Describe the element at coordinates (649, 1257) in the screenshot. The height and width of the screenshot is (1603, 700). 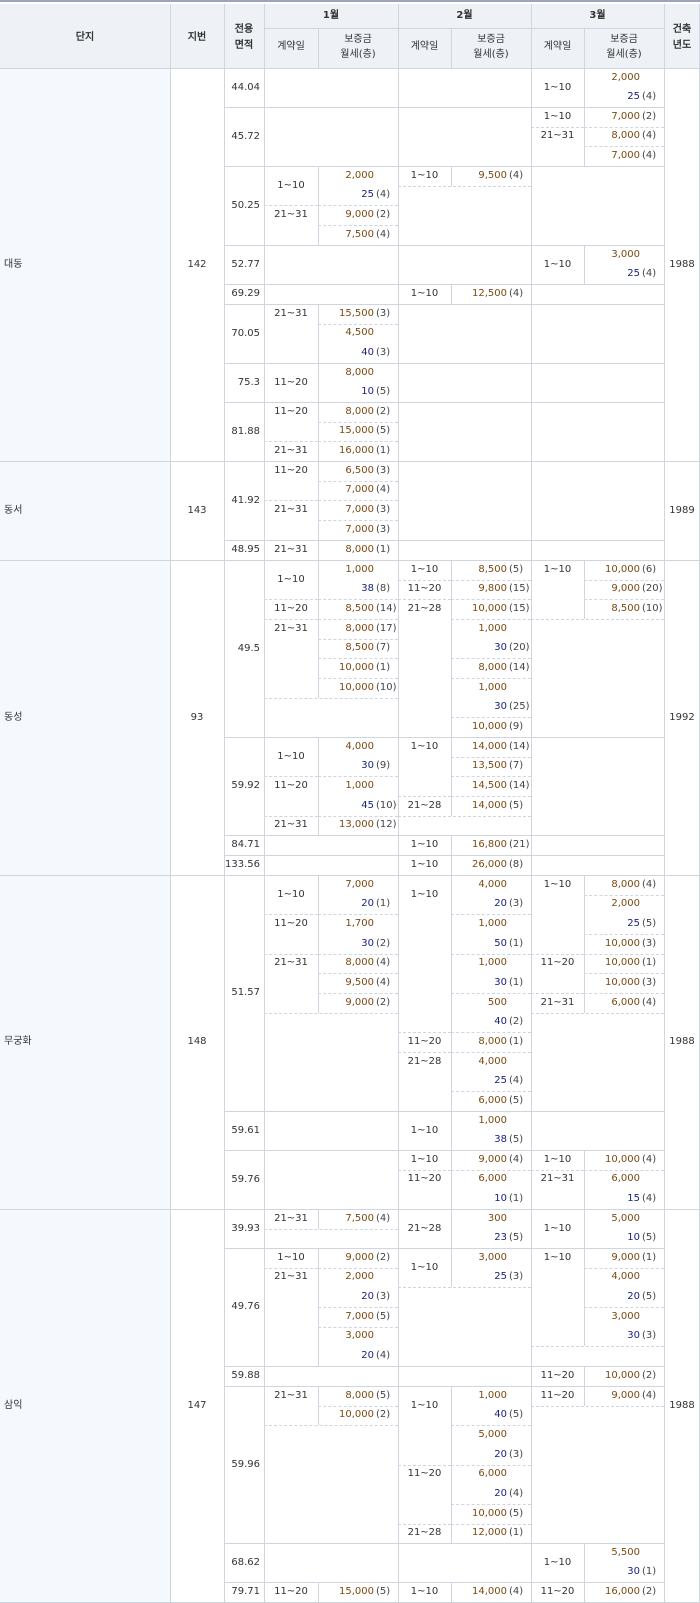
I see `floor-number: (1)` at that location.